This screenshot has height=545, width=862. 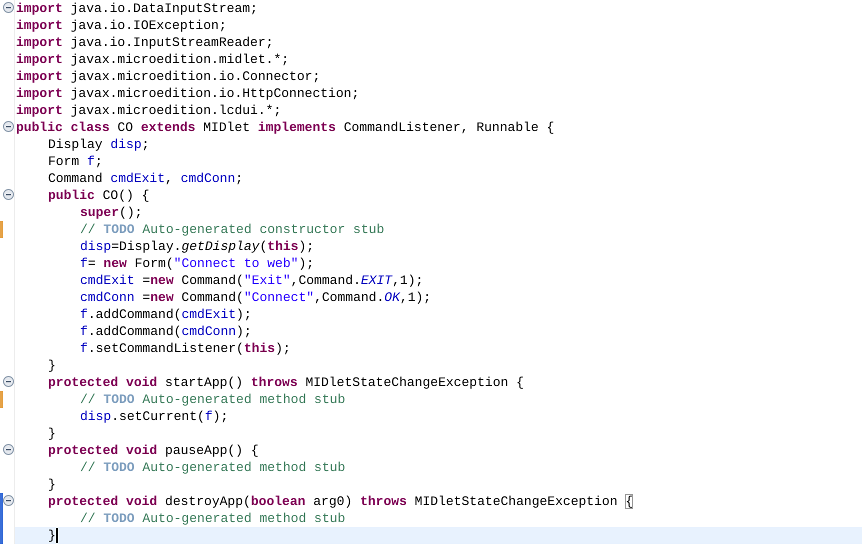 I want to click on code-line: import javax.microedition.midlet.*;, so click(x=153, y=59).